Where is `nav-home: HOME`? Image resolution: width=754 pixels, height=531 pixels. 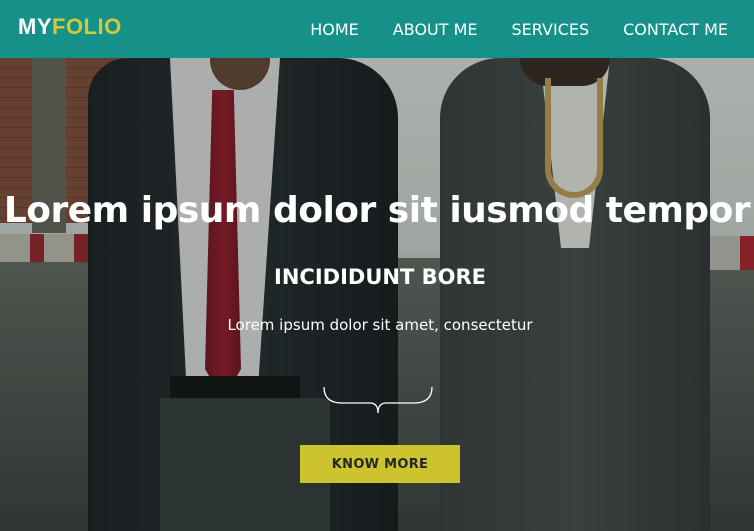
nav-home: HOME is located at coordinates (334, 29).